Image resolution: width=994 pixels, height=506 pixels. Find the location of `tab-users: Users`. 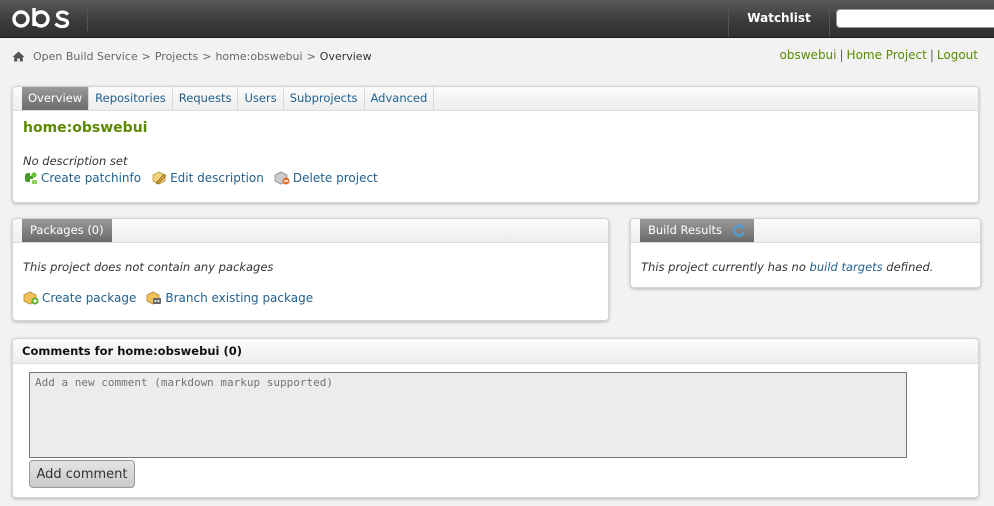

tab-users: Users is located at coordinates (261, 98).